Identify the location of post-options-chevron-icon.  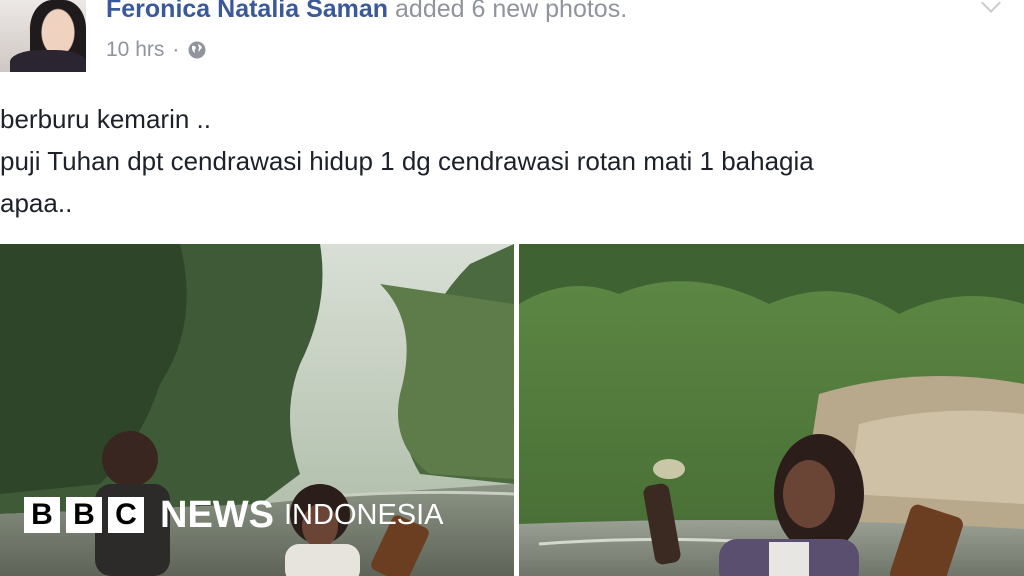
(991, 6).